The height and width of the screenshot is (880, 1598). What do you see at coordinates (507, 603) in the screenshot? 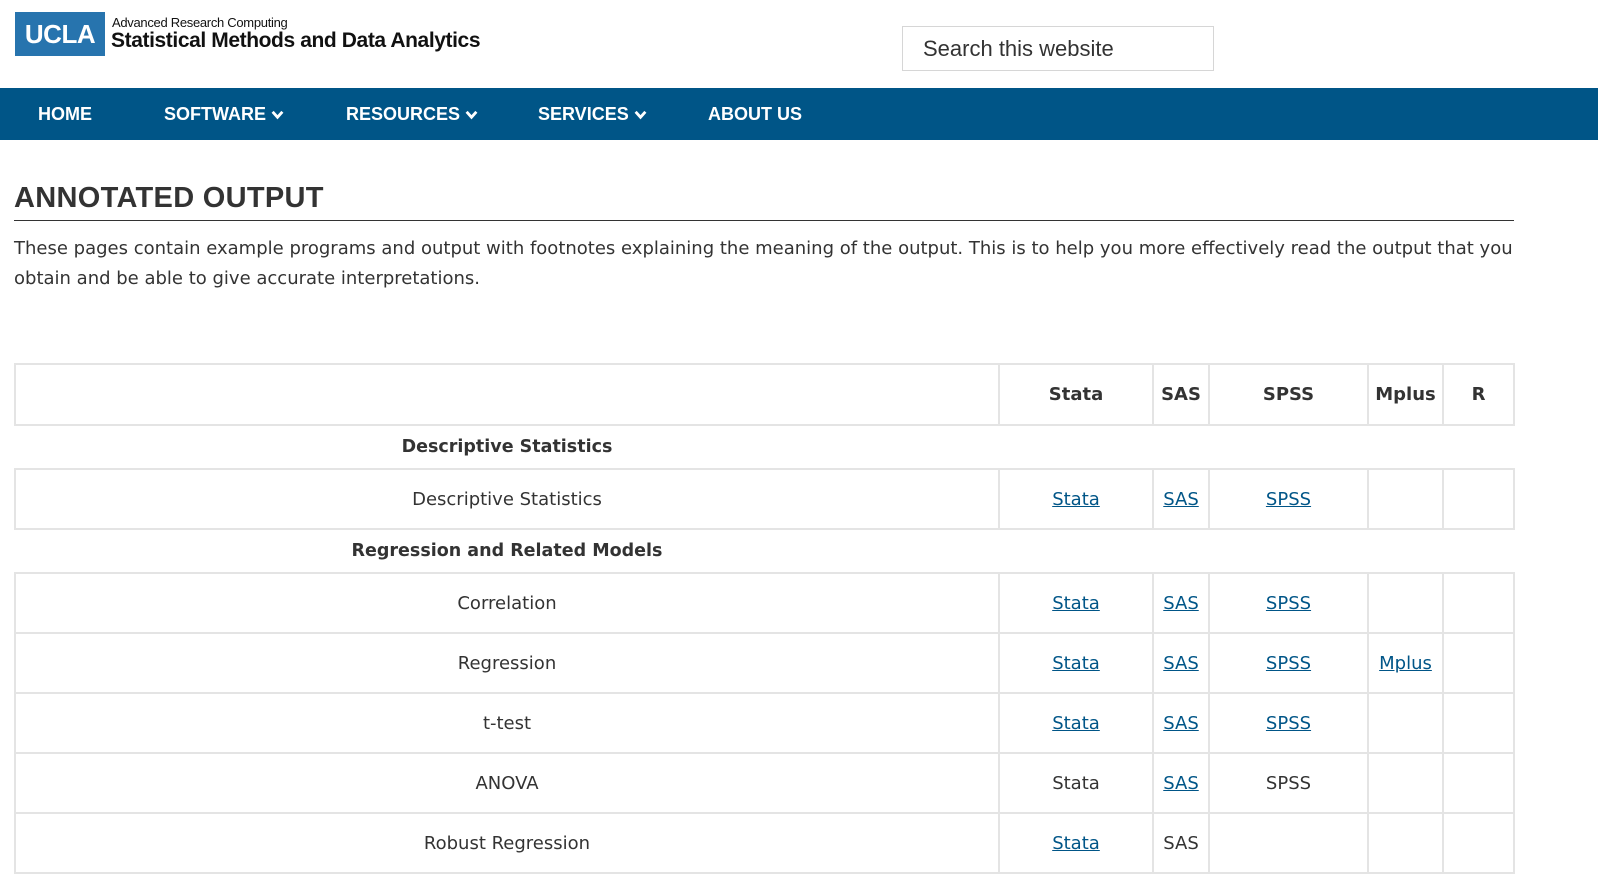
I see `row-label: Correlation` at bounding box center [507, 603].